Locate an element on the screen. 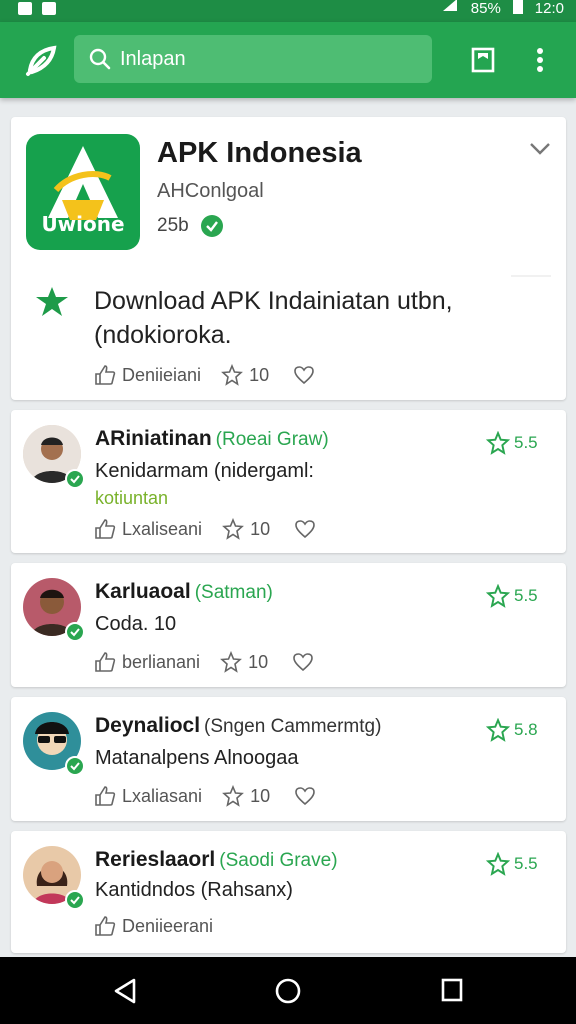 The height and width of the screenshot is (1024, 576). like-label: Lxaliasani is located at coordinates (162, 795).